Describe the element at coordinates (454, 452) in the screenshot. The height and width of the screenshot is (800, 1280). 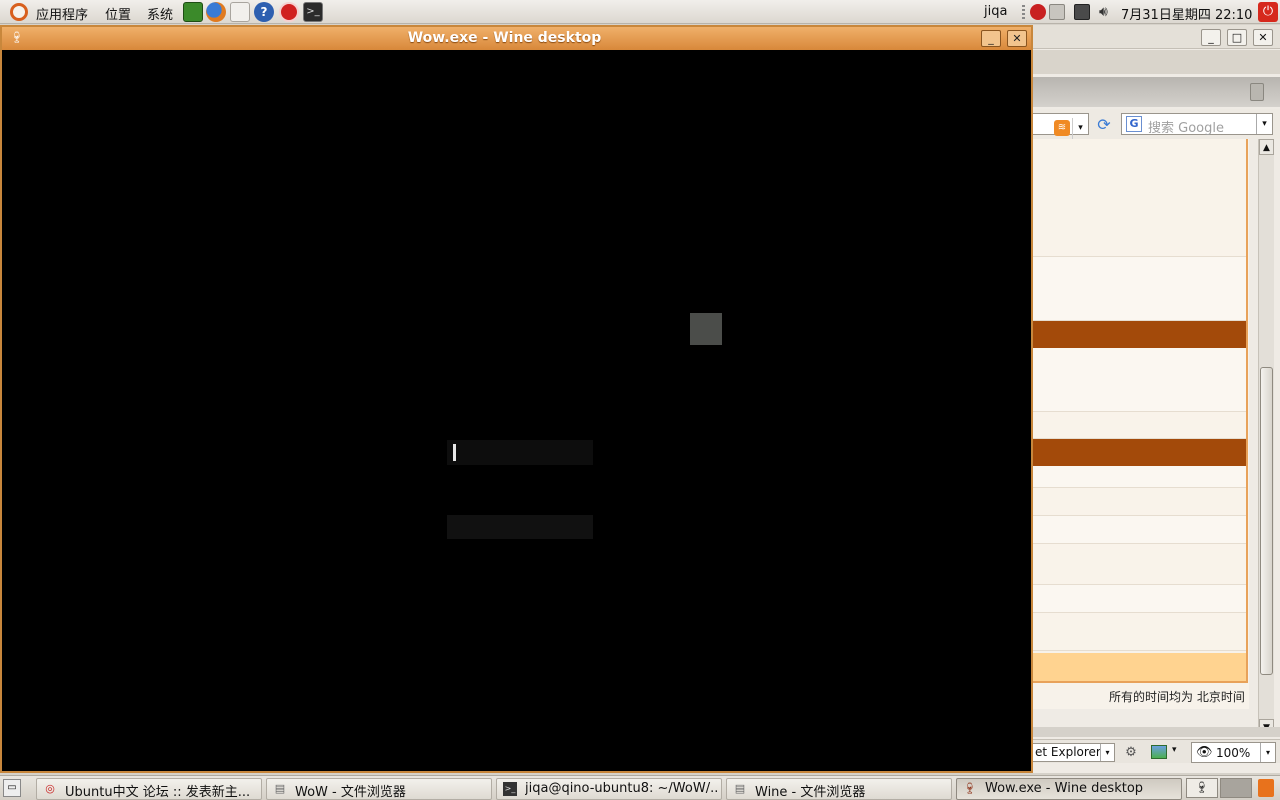
I see `text-caret` at that location.